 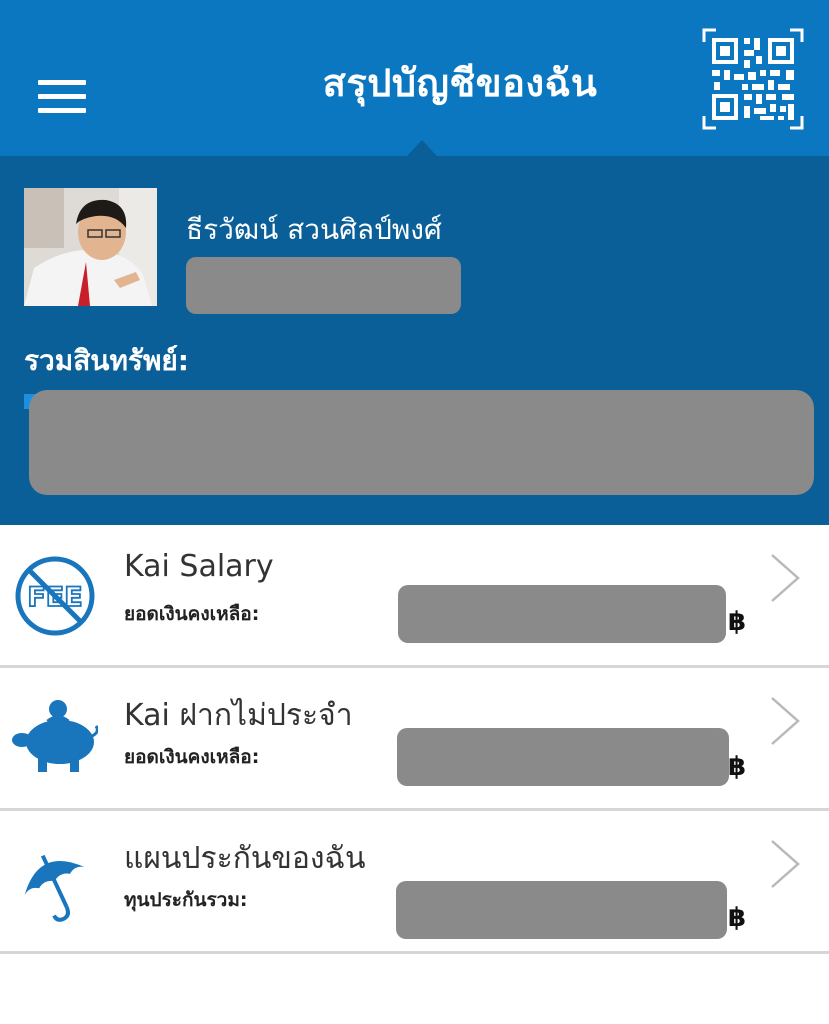 I want to click on avatar, so click(x=90, y=247).